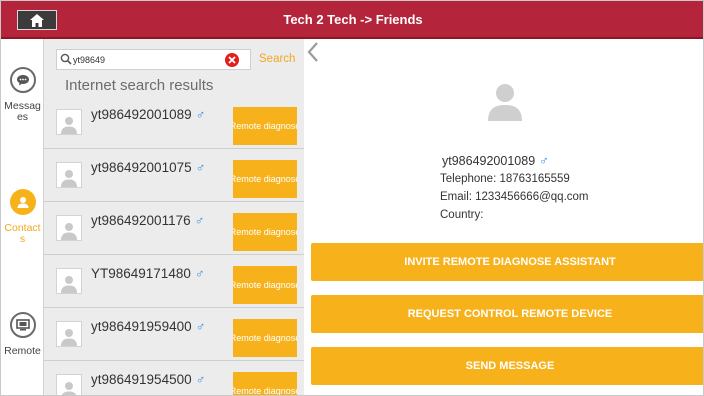 The image size is (704, 396). I want to click on nav-item-contacts: Contacts, so click(22, 217).